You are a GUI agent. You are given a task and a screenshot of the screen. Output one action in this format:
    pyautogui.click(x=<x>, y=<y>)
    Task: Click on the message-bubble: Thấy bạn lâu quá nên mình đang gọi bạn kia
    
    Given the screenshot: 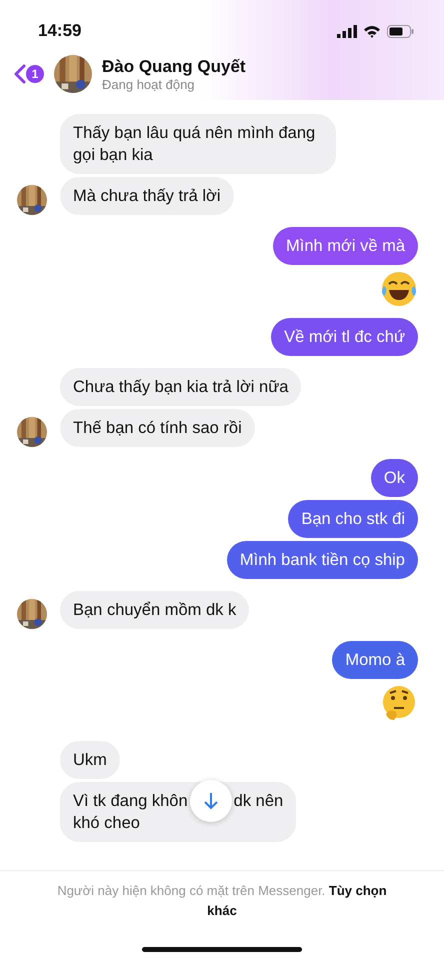 What is the action you would take?
    pyautogui.click(x=198, y=144)
    